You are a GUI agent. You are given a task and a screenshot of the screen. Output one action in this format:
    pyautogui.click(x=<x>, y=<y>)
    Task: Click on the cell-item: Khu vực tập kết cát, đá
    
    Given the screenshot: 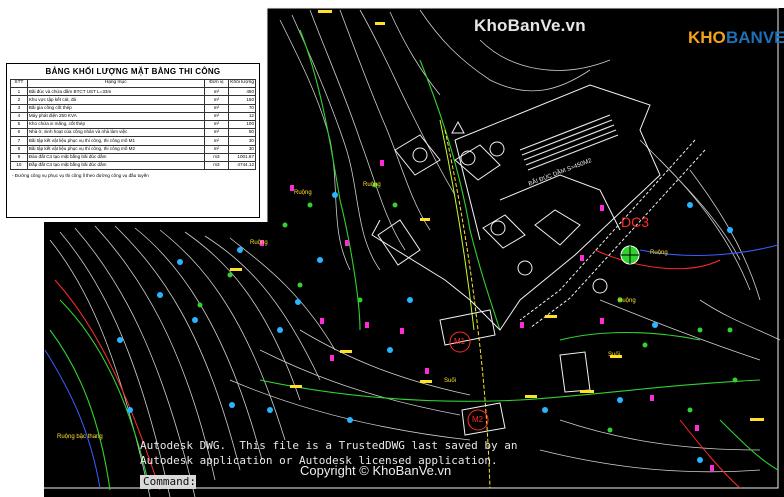 What is the action you would take?
    pyautogui.click(x=115, y=100)
    